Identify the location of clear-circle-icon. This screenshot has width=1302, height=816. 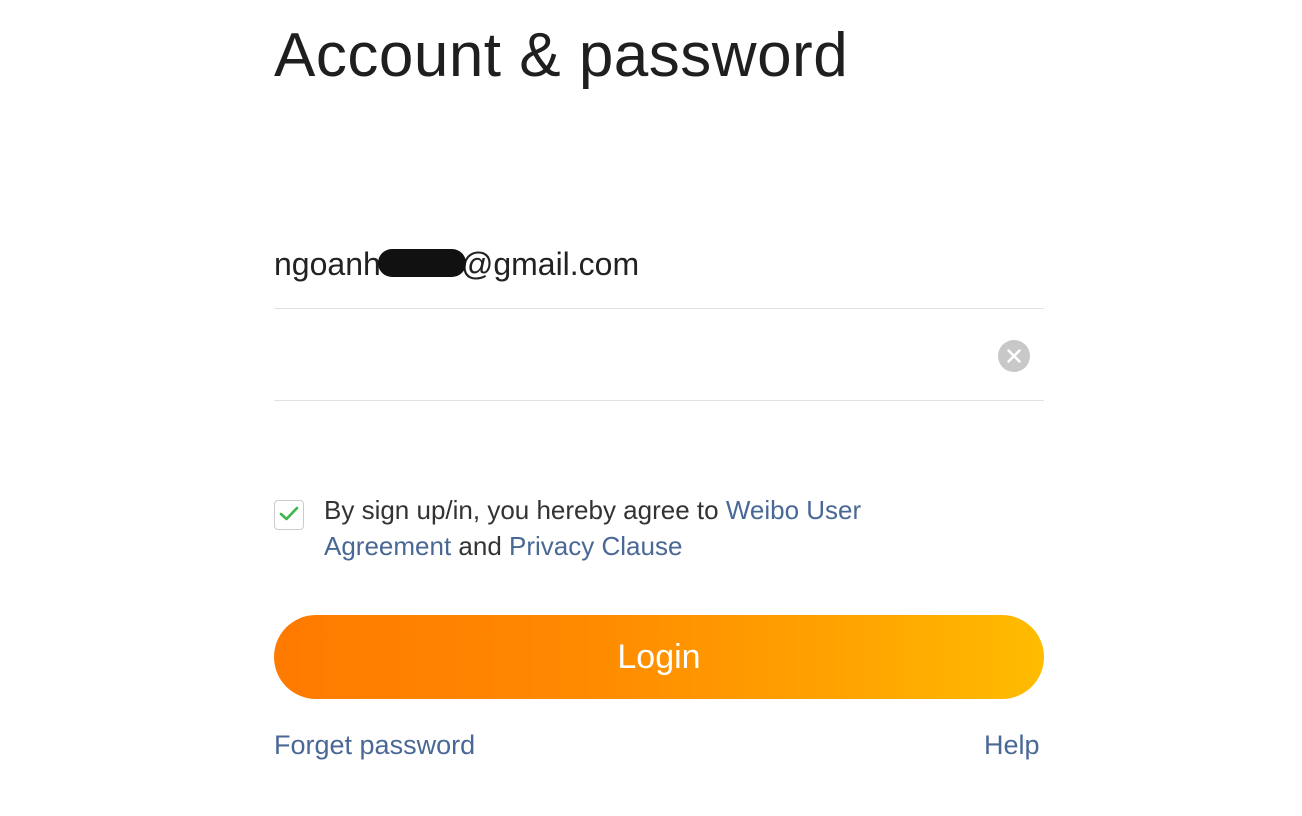
(1014, 356).